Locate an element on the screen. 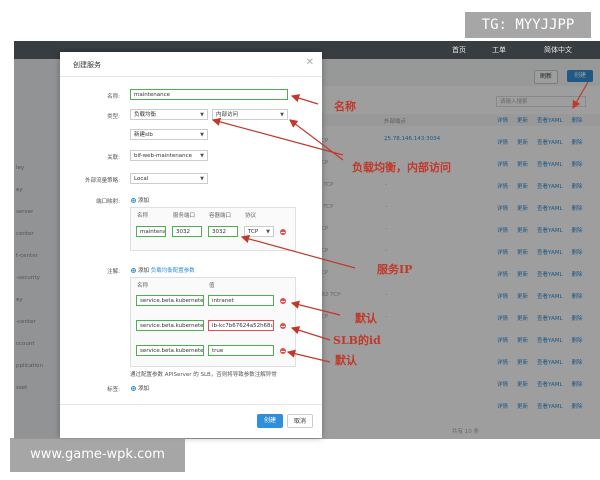 This screenshot has width=600, height=480. annotation-default2: 默认 is located at coordinates (346, 360).